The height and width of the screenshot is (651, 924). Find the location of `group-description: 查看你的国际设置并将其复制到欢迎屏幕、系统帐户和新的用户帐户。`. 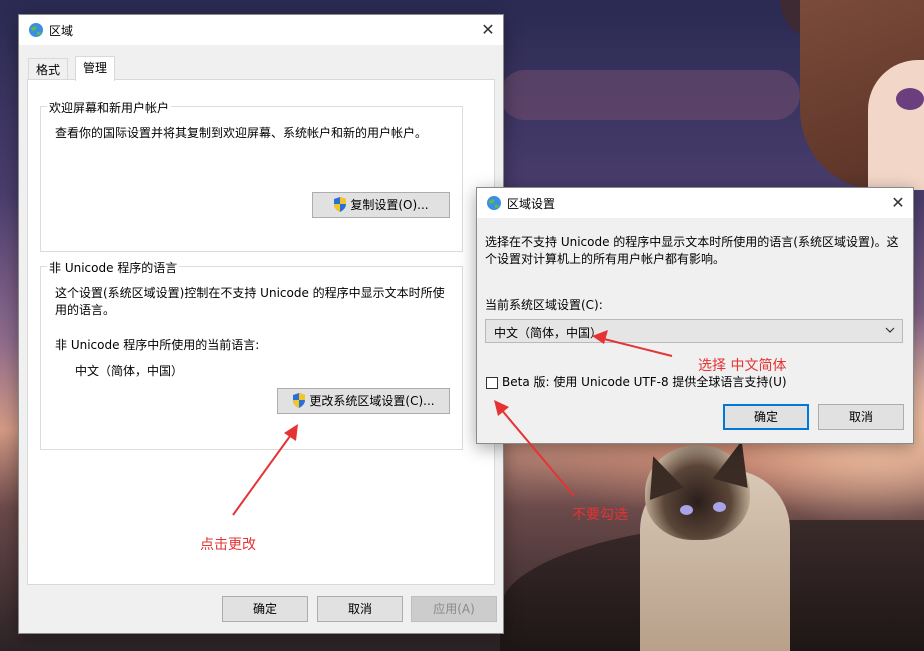

group-description: 查看你的国际设置并将其复制到欢迎屏幕、系统帐户和新的用户帐户。 is located at coordinates (241, 133).